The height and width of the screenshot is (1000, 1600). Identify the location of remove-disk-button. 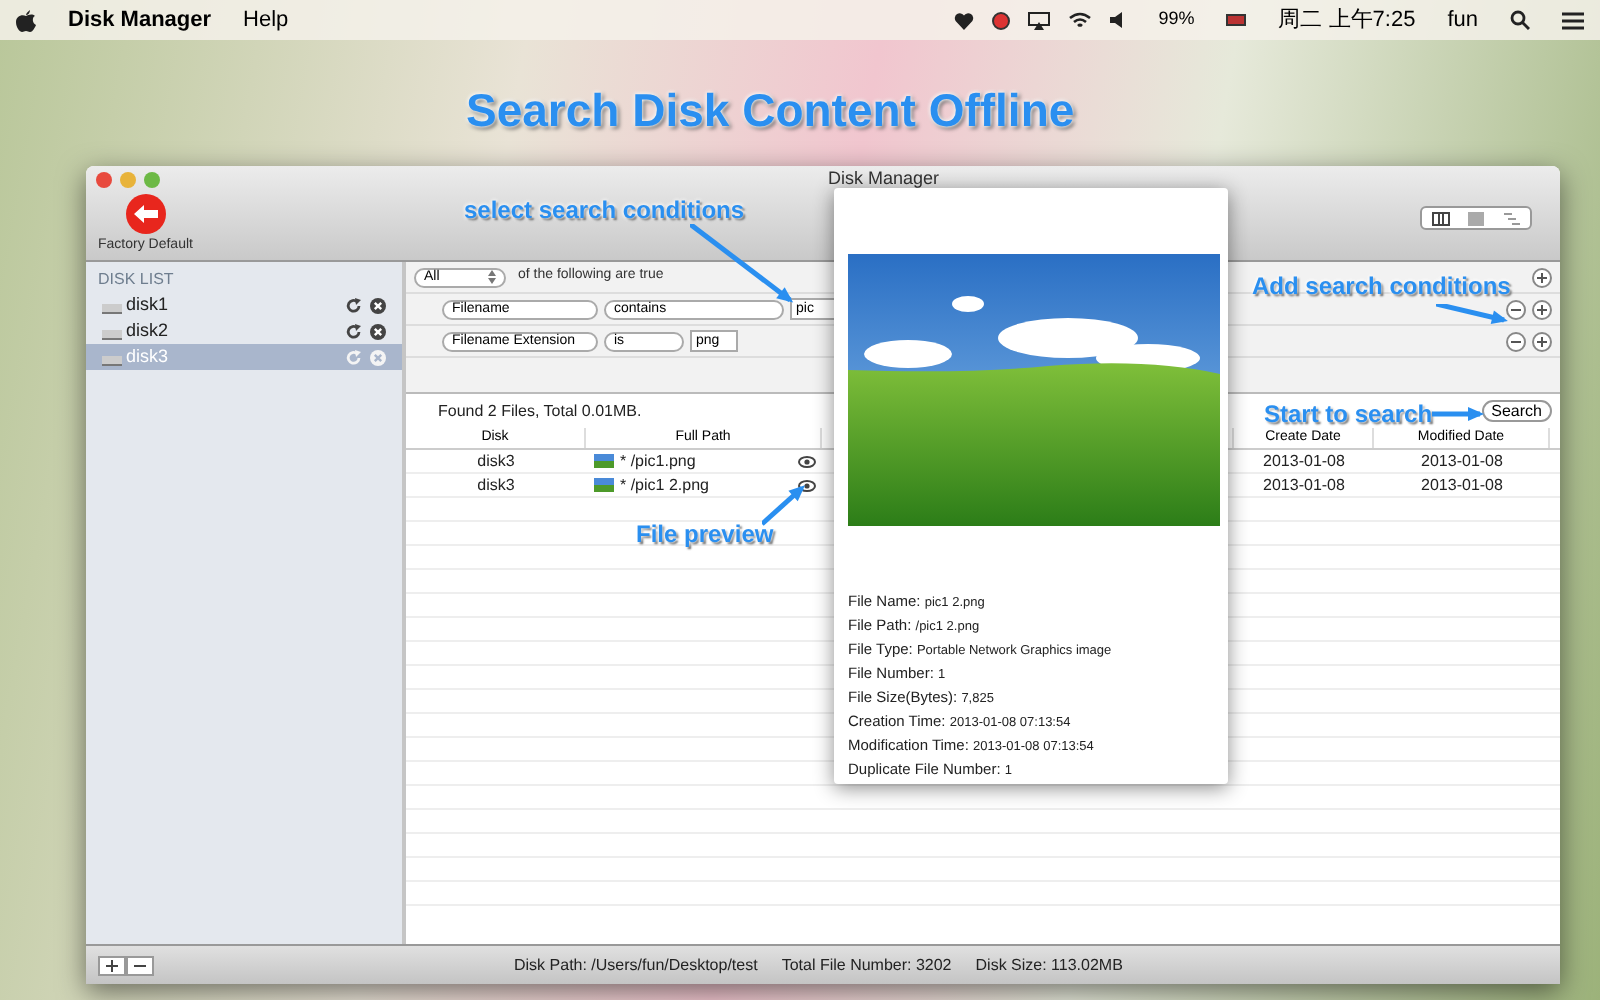
(140, 965).